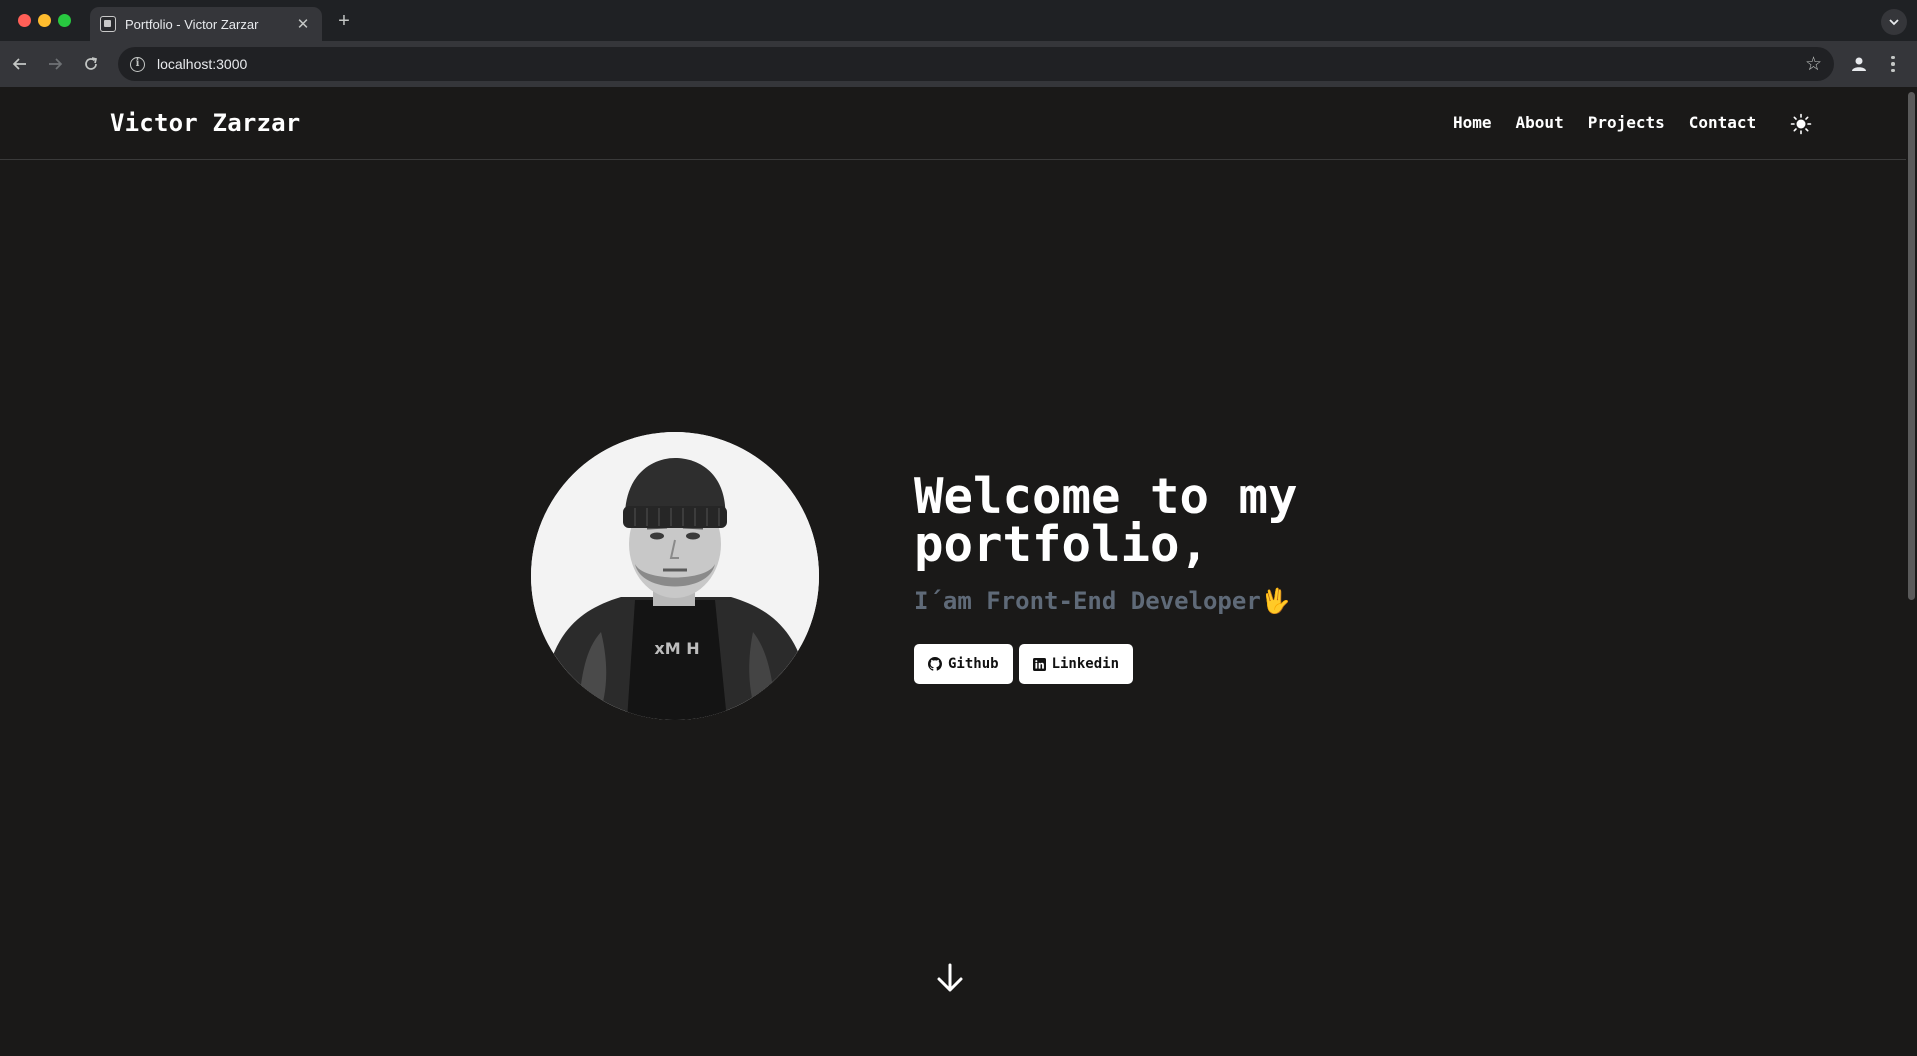  I want to click on bookmark-star-icon: ☆, so click(1813, 64).